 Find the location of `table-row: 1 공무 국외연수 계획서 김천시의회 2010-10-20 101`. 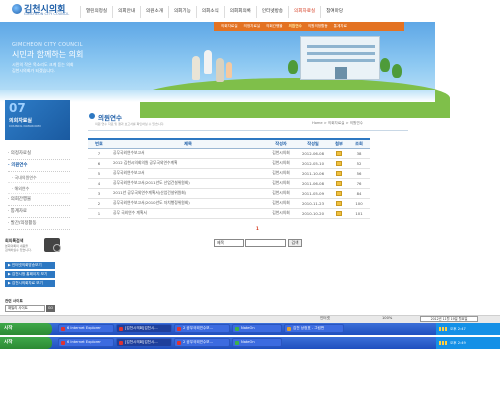

table-row: 1 공무 국외연수 계획서 김천시의회 2010-10-20 101 is located at coordinates (229, 213).